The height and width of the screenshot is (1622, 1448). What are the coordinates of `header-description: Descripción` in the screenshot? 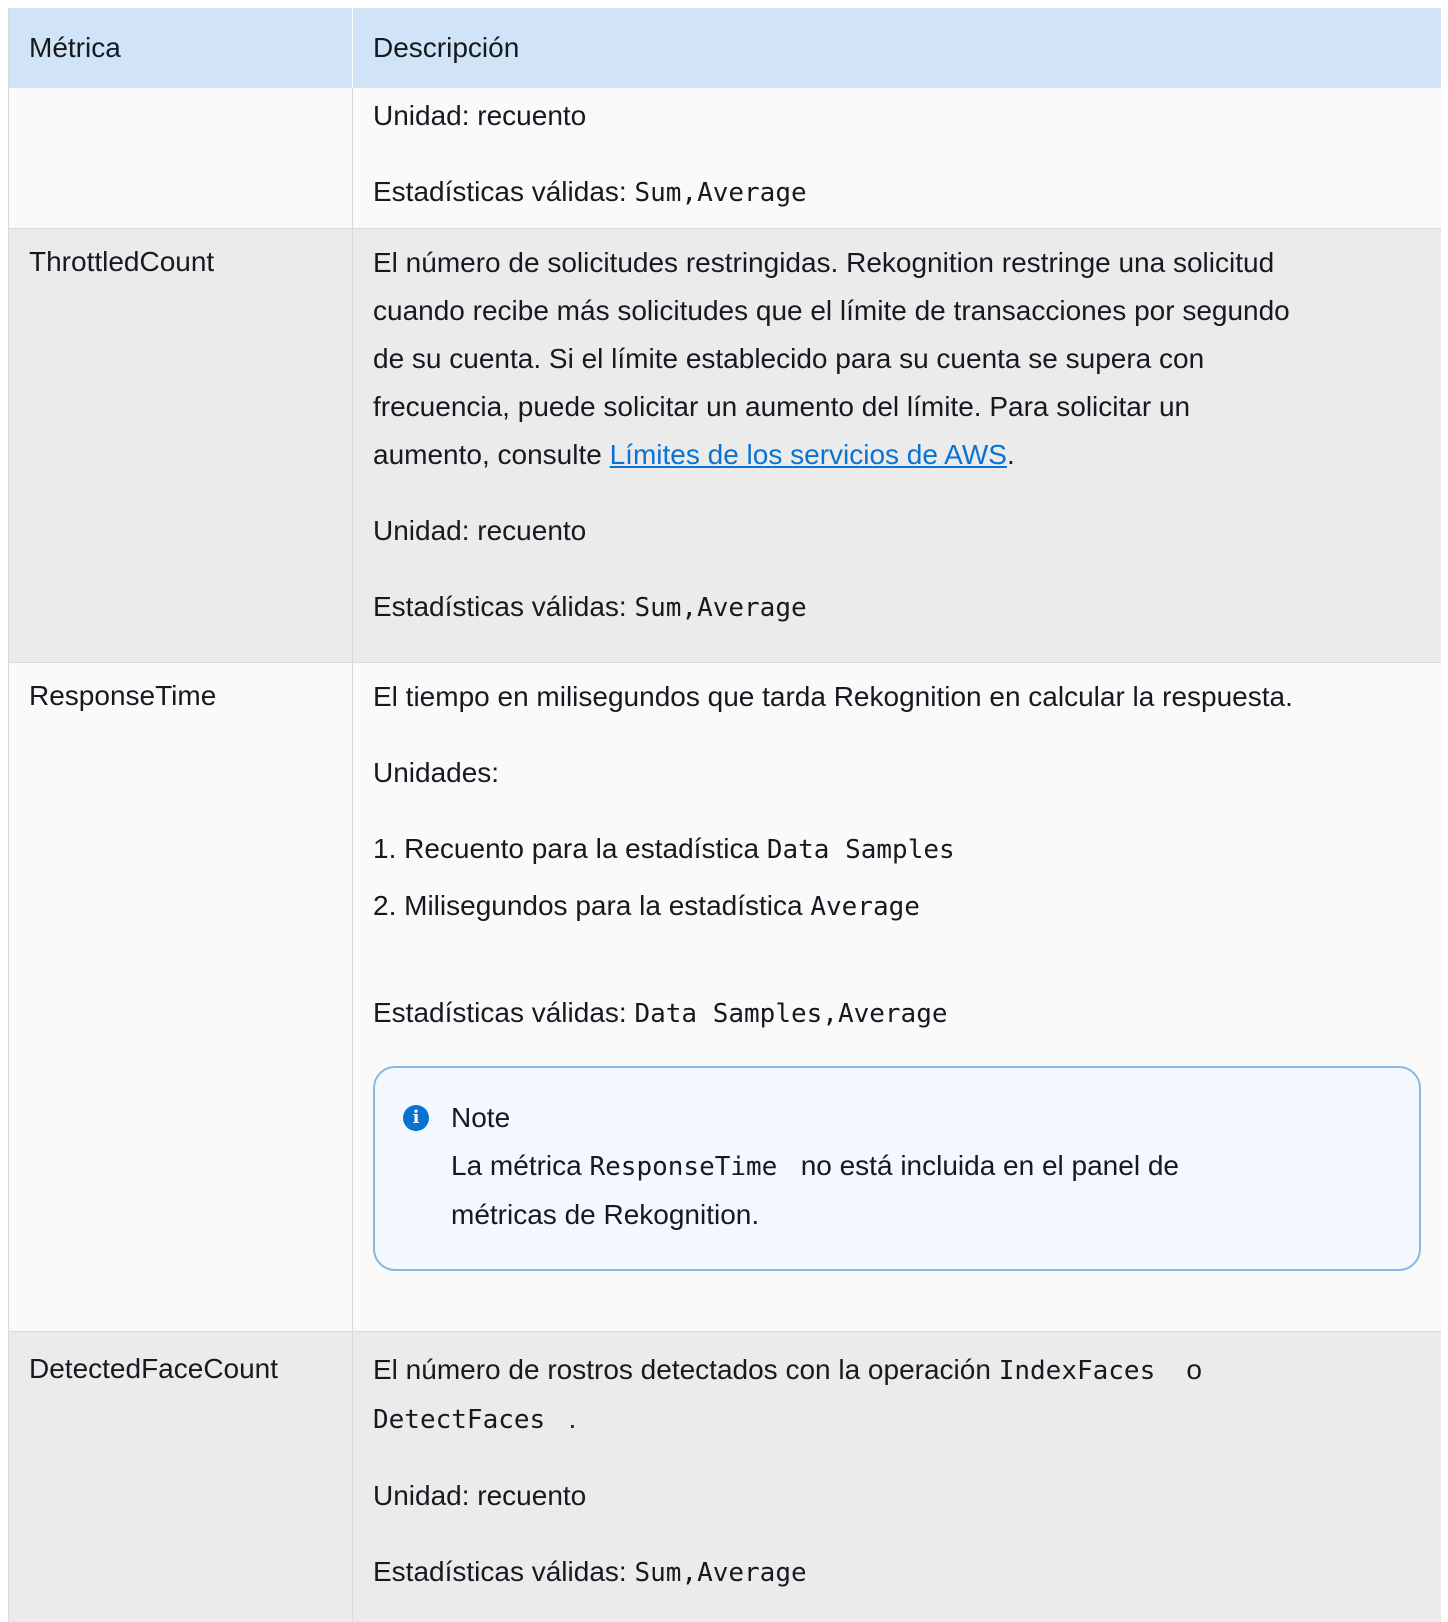 It's located at (446, 47).